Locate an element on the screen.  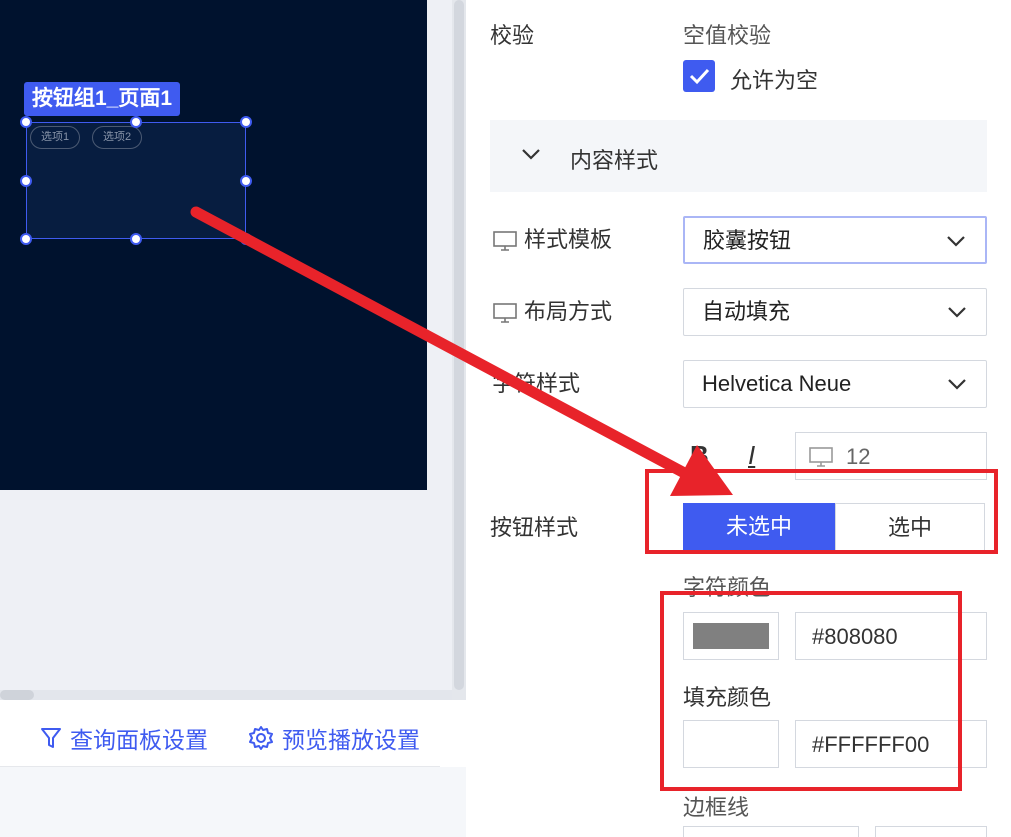
option-chip: 选项2 is located at coordinates (117, 137).